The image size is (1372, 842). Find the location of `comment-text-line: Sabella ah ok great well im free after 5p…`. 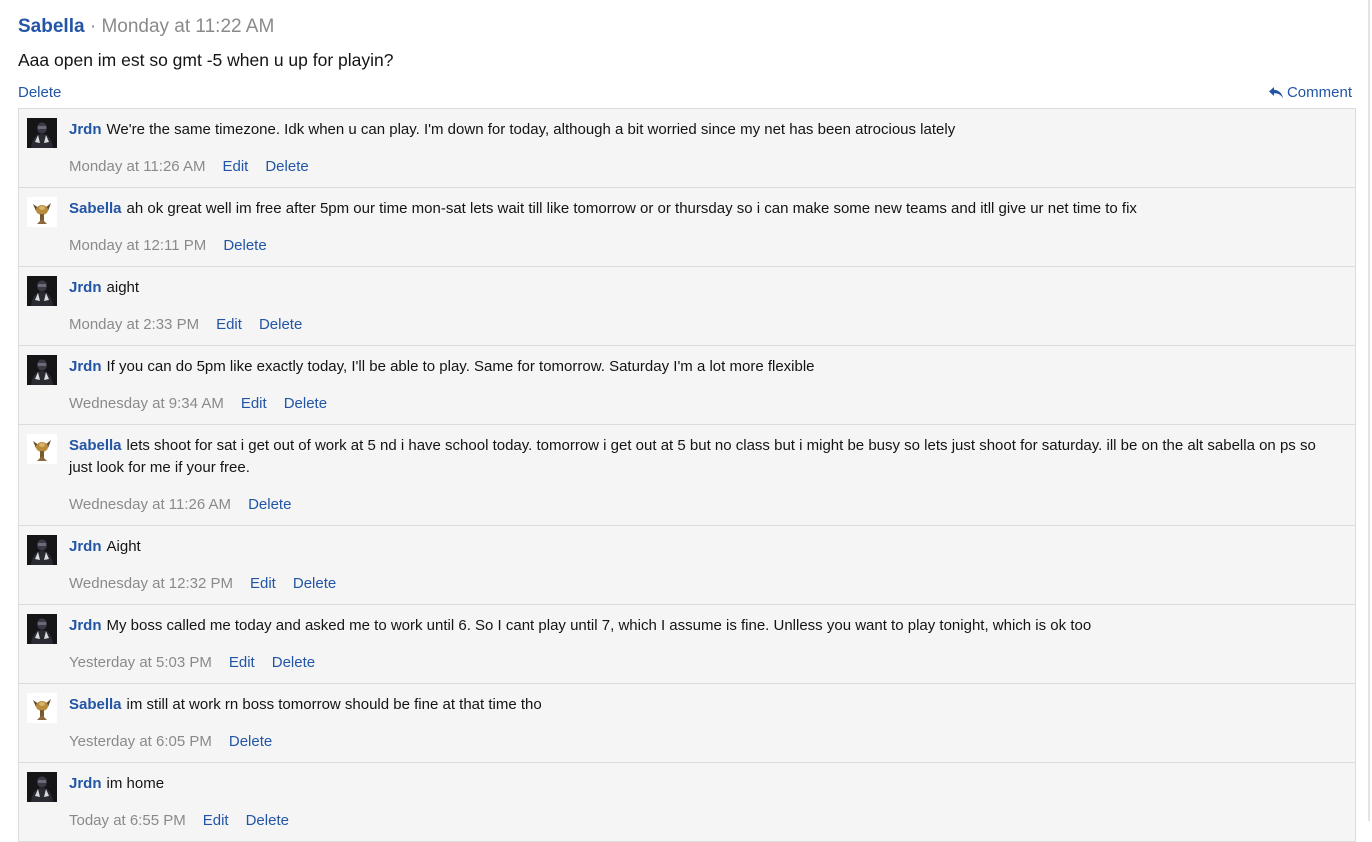

comment-text-line: Sabella ah ok great well im free after 5p… is located at coordinates (712, 204).